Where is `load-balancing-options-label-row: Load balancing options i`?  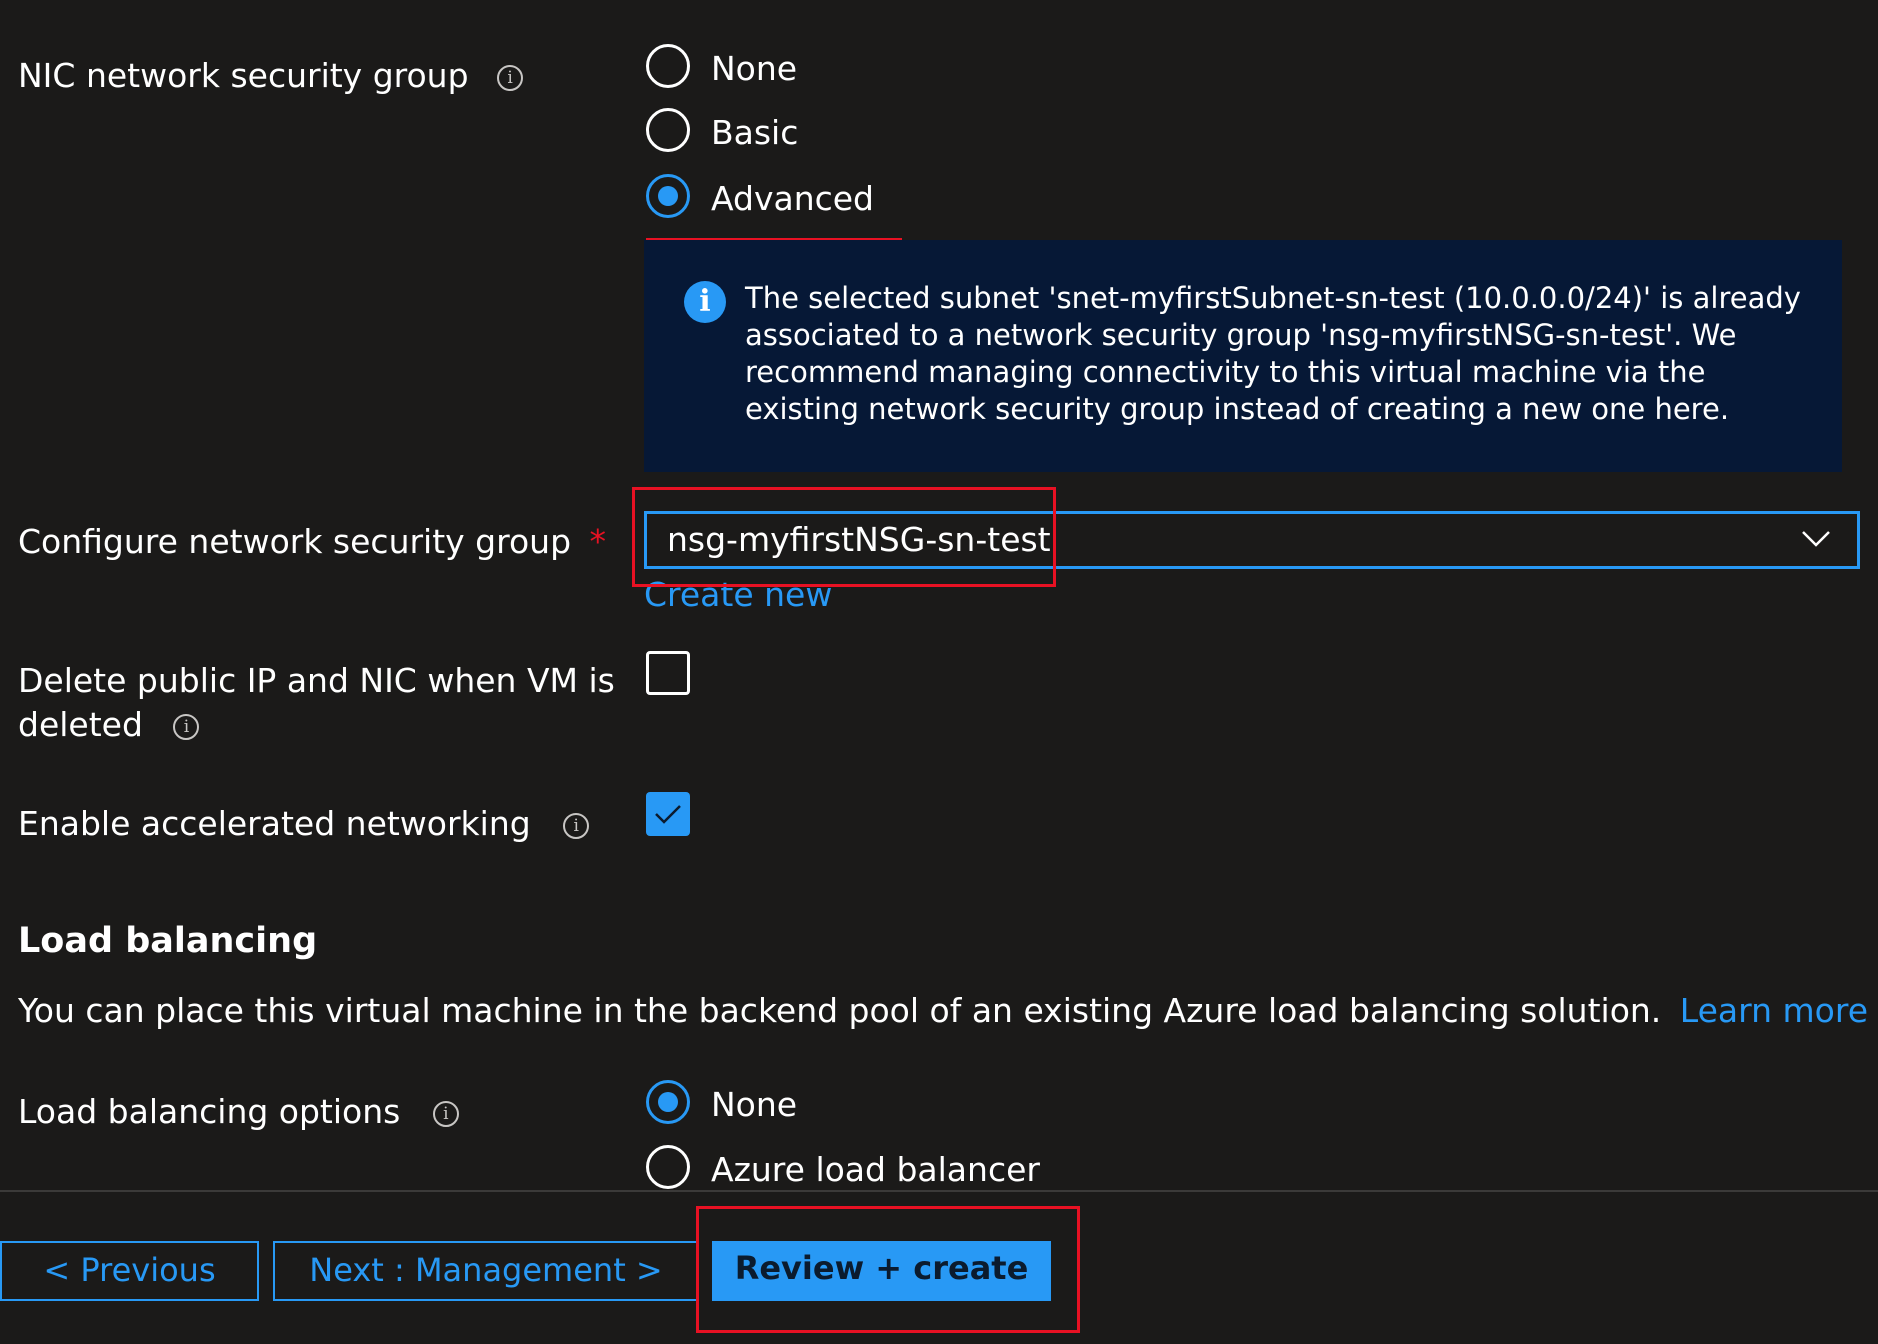 load-balancing-options-label-row: Load balancing options i is located at coordinates (238, 1112).